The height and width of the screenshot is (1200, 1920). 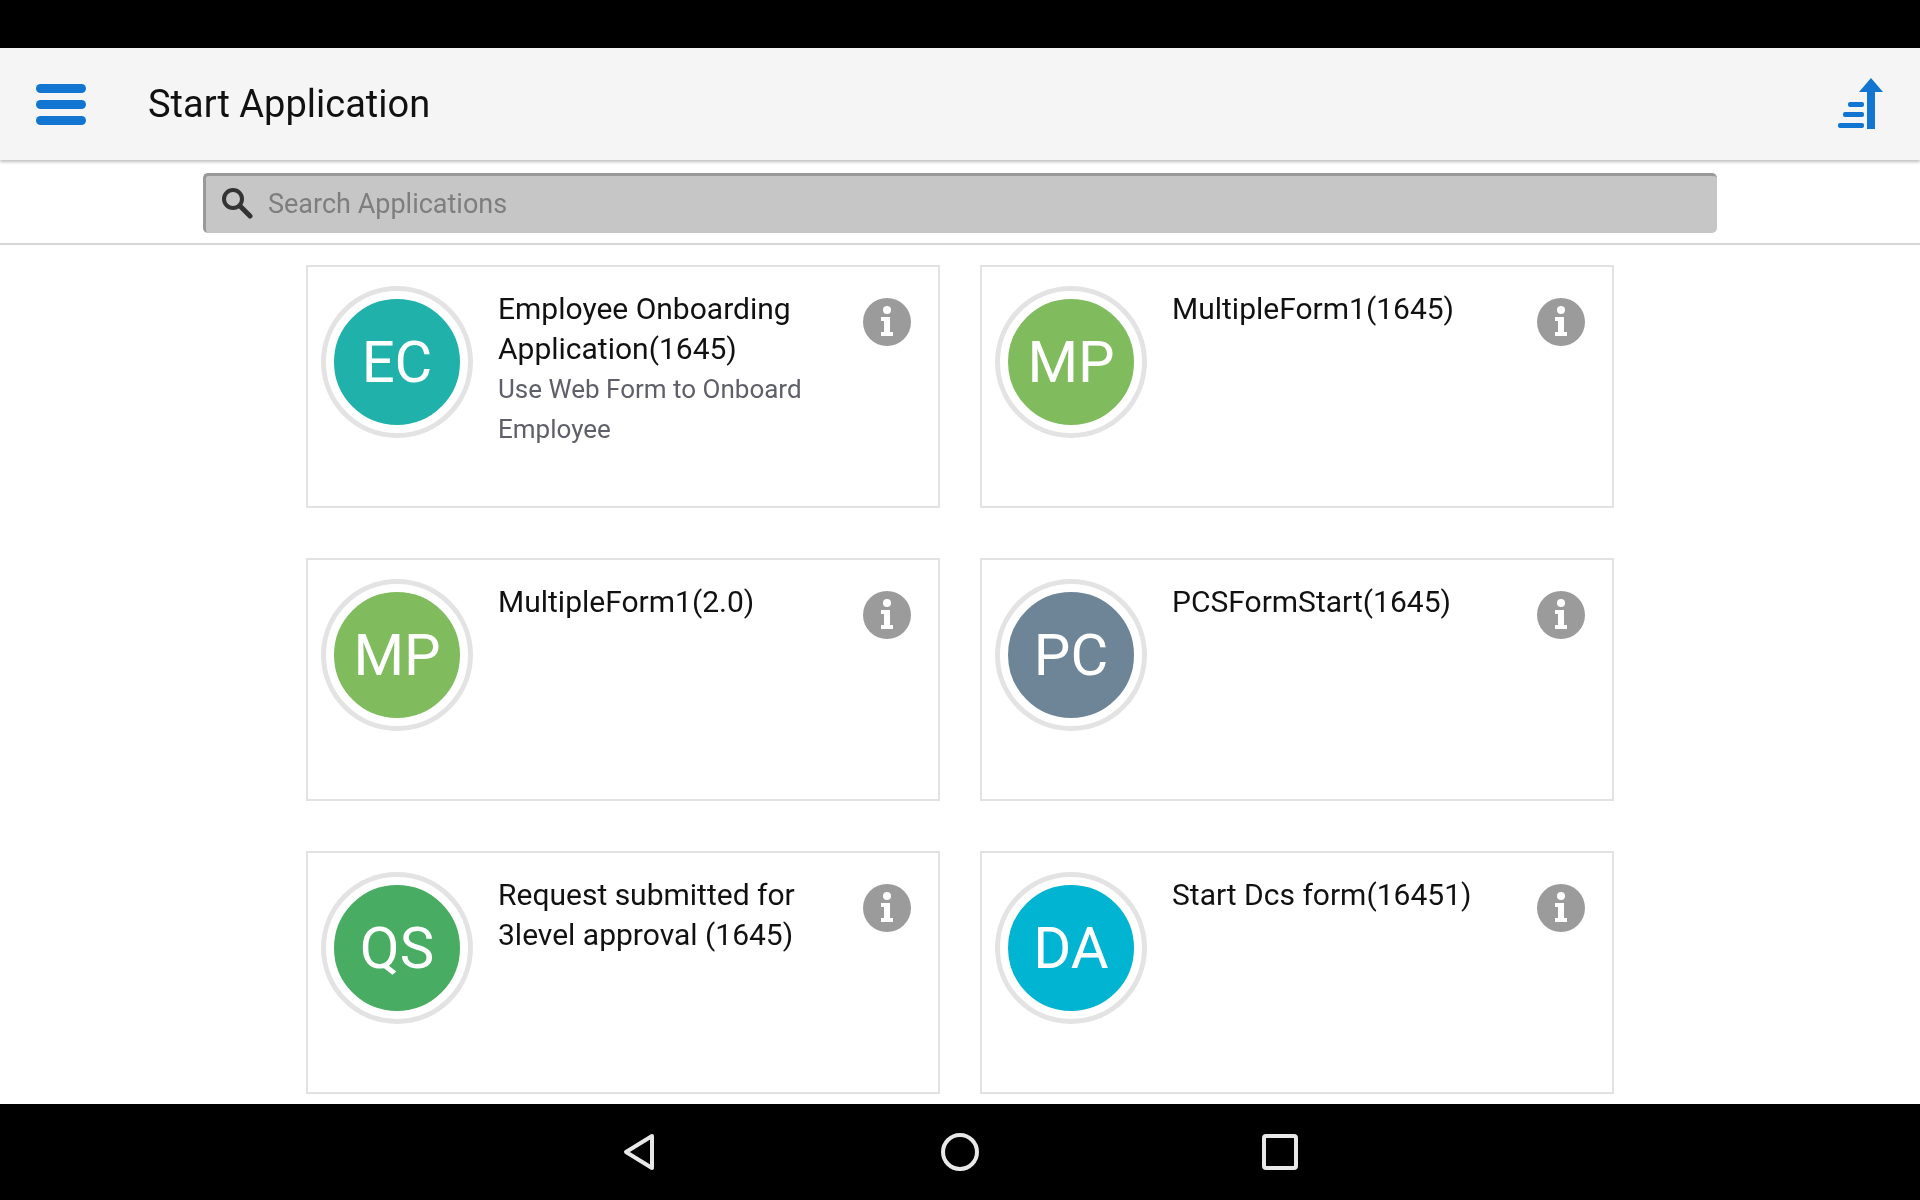 What do you see at coordinates (623, 679) in the screenshot?
I see `application-card: MP MultipleForm1(2.0)` at bounding box center [623, 679].